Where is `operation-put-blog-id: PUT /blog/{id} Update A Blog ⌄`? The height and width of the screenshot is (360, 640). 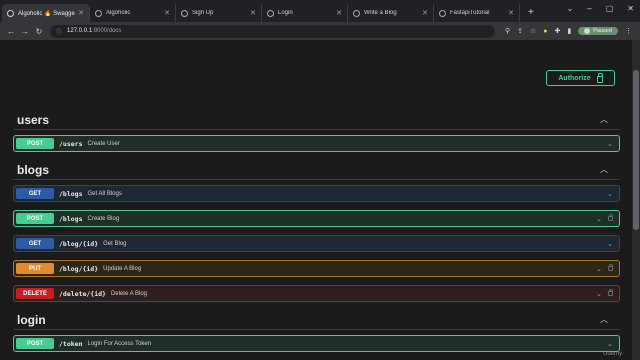 operation-put-blog-id: PUT /blog/{id} Update A Blog ⌄ is located at coordinates (316, 268).